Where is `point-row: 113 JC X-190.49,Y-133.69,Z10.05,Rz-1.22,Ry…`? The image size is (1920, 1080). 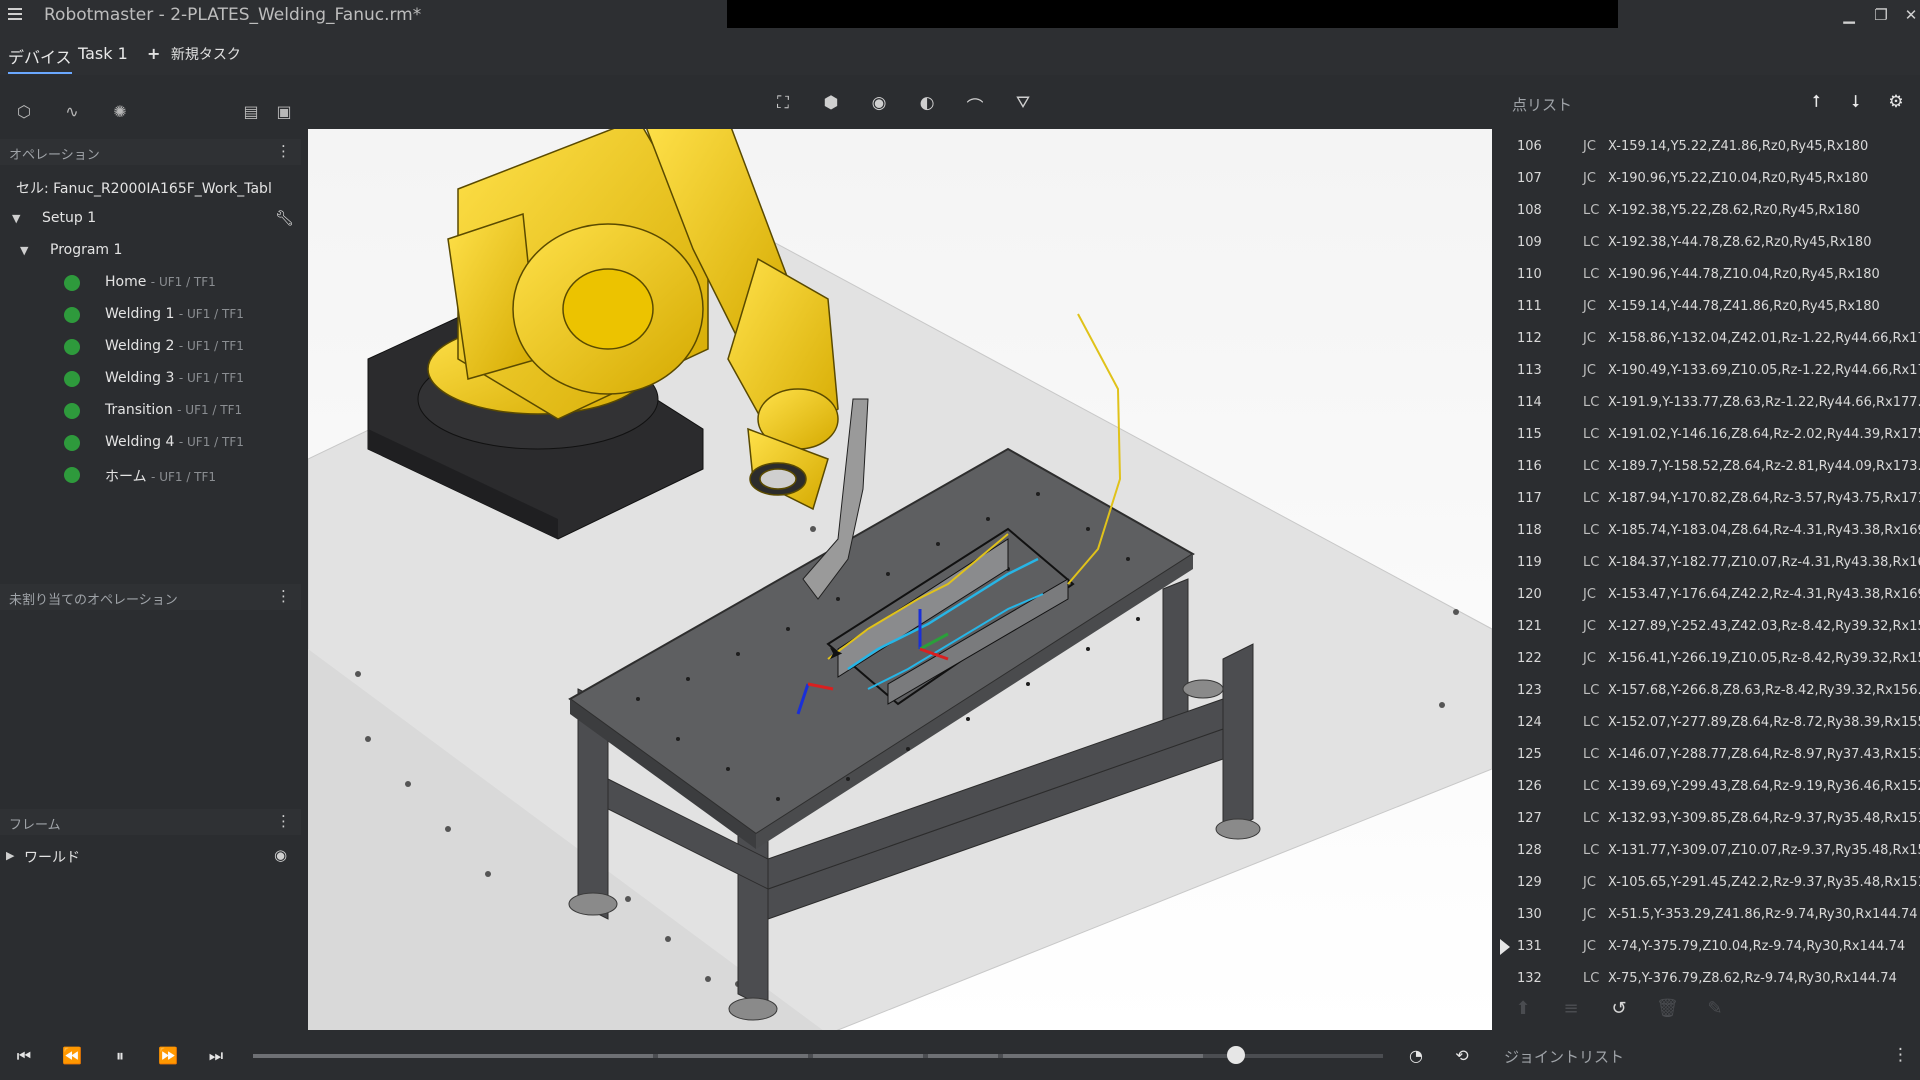 point-row: 113 JC X-190.49,Y-133.69,Z10.05,Rz-1.22,Ry… is located at coordinates (1710, 371).